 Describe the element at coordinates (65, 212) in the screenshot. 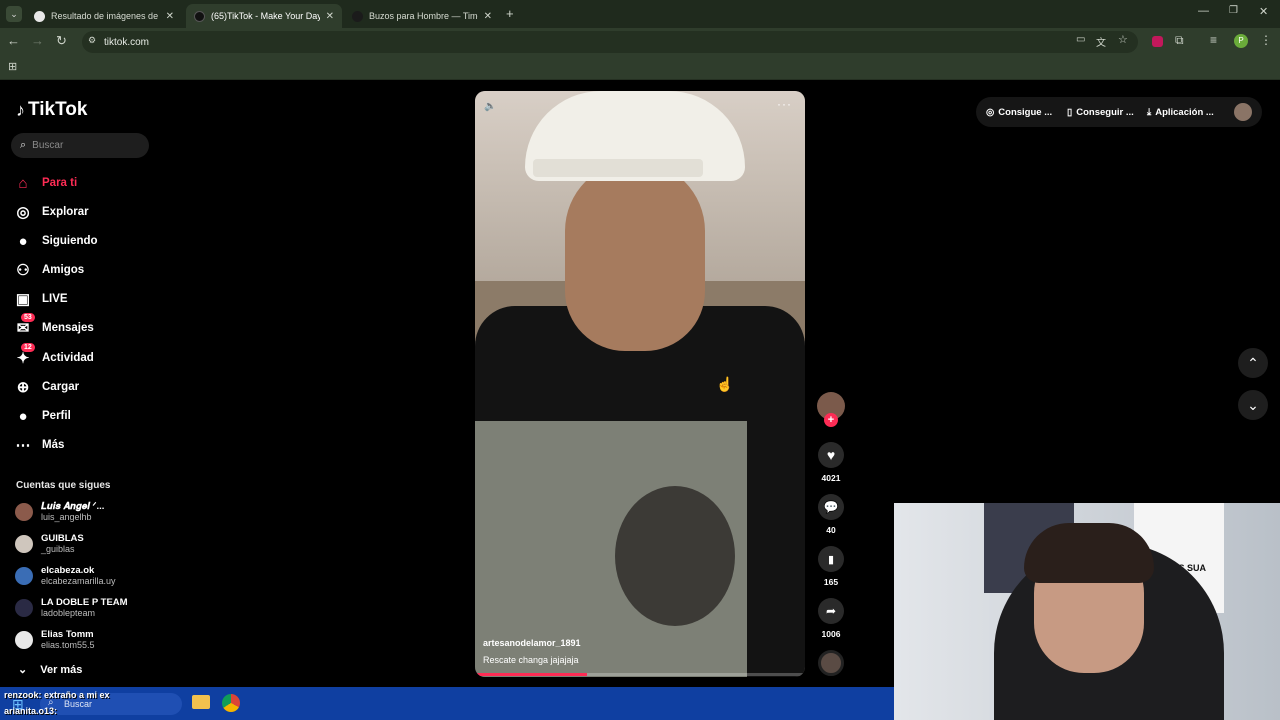

I see `sidebar-item-label: Explorar` at that location.